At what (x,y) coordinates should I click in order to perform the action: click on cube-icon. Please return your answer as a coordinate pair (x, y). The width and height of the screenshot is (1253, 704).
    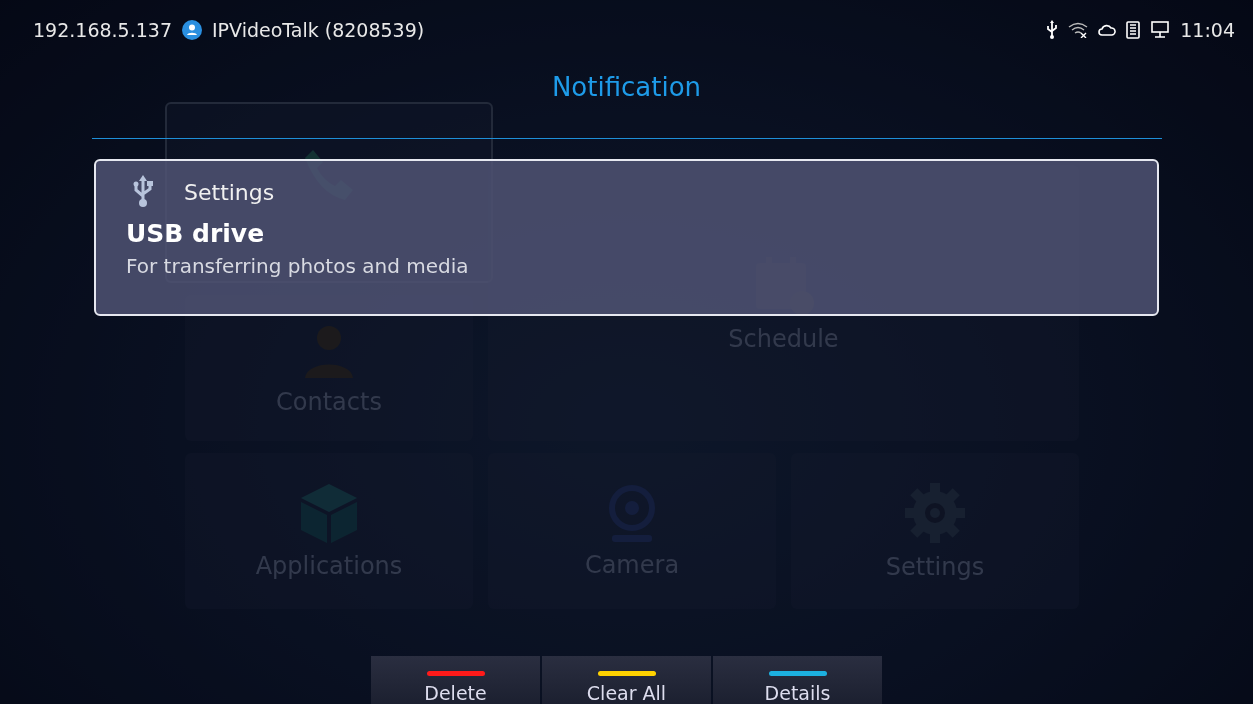
    Looking at the image, I should click on (329, 513).